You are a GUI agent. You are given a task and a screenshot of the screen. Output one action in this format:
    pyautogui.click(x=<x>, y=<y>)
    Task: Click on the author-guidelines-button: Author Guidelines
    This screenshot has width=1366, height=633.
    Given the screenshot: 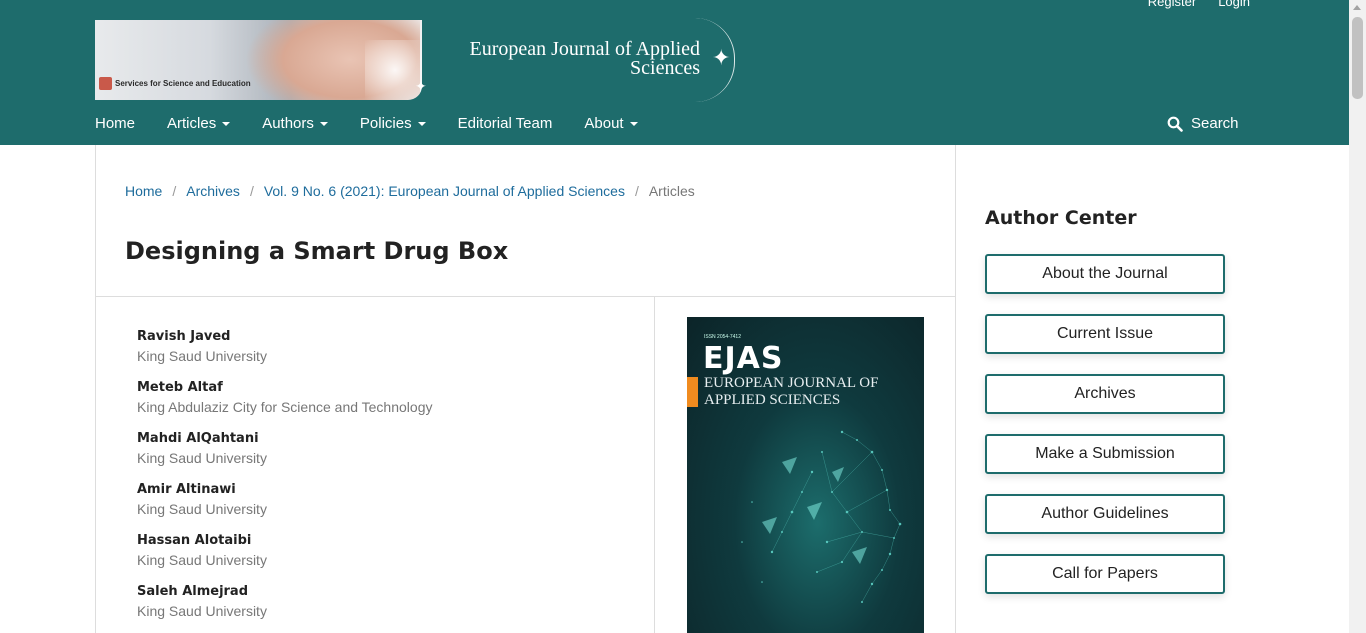 What is the action you would take?
    pyautogui.click(x=1105, y=514)
    